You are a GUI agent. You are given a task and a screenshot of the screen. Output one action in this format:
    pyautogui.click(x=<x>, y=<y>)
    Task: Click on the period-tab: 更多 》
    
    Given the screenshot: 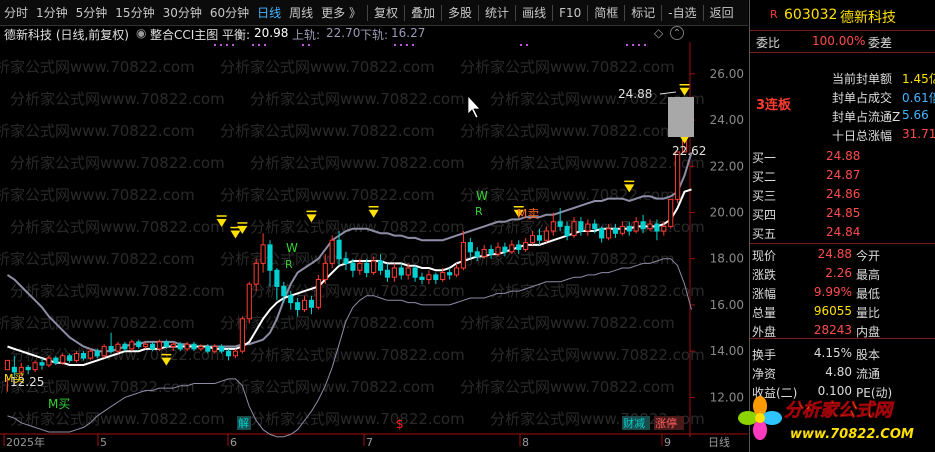 What is the action you would take?
    pyautogui.click(x=341, y=13)
    